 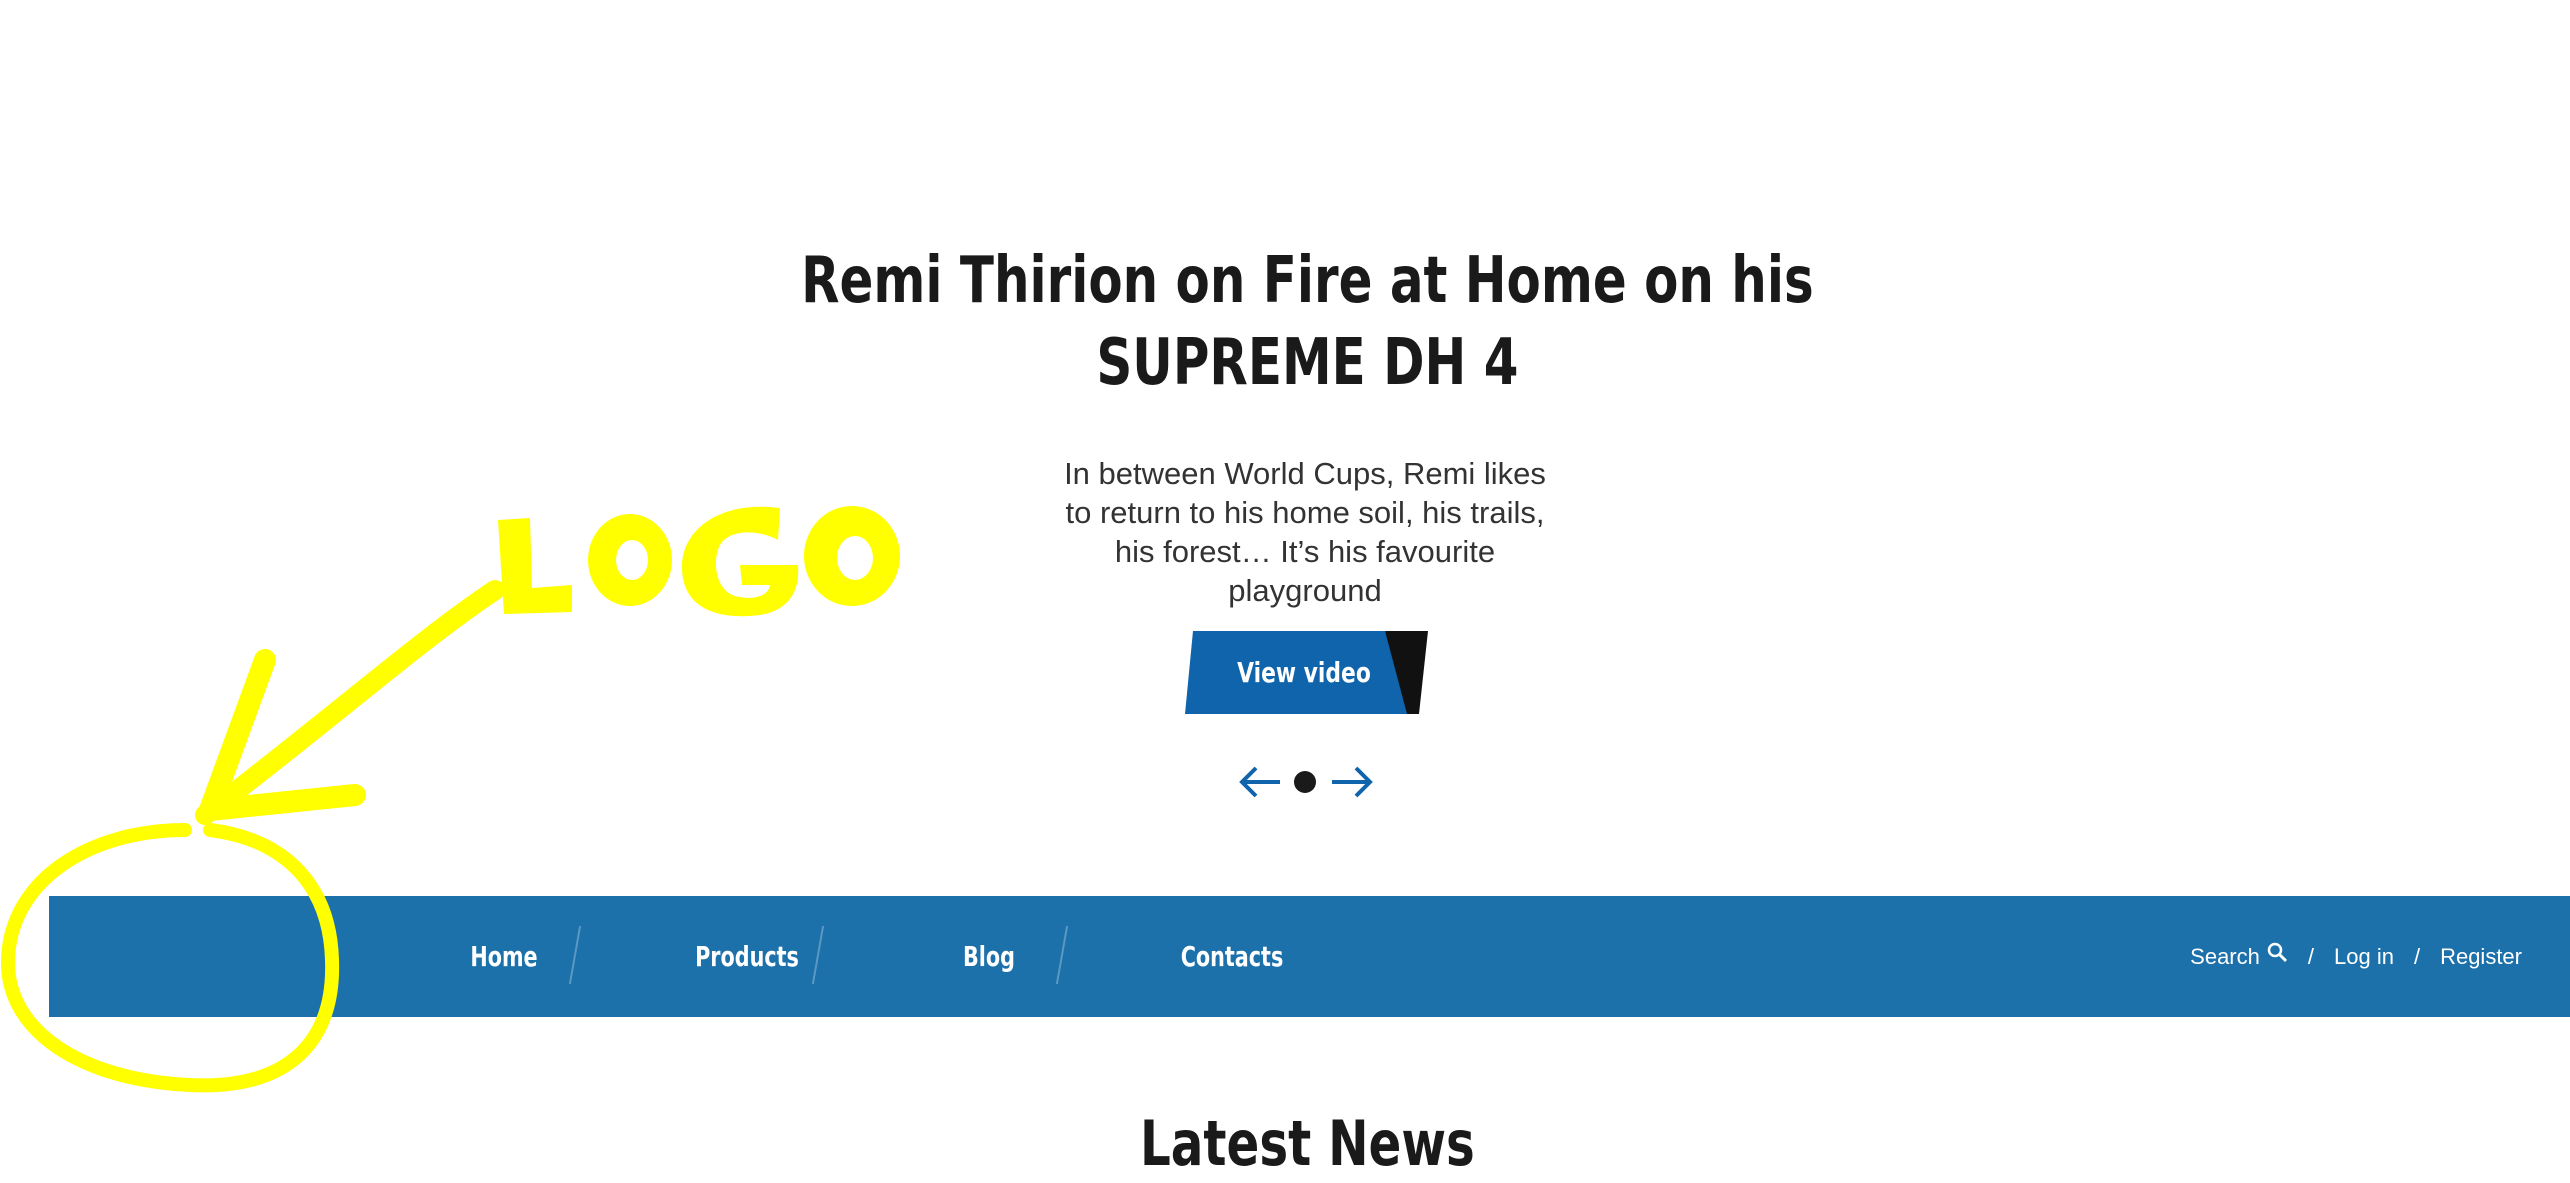 I want to click on nav-account-links: Search / Log in / Register, so click(x=2356, y=956).